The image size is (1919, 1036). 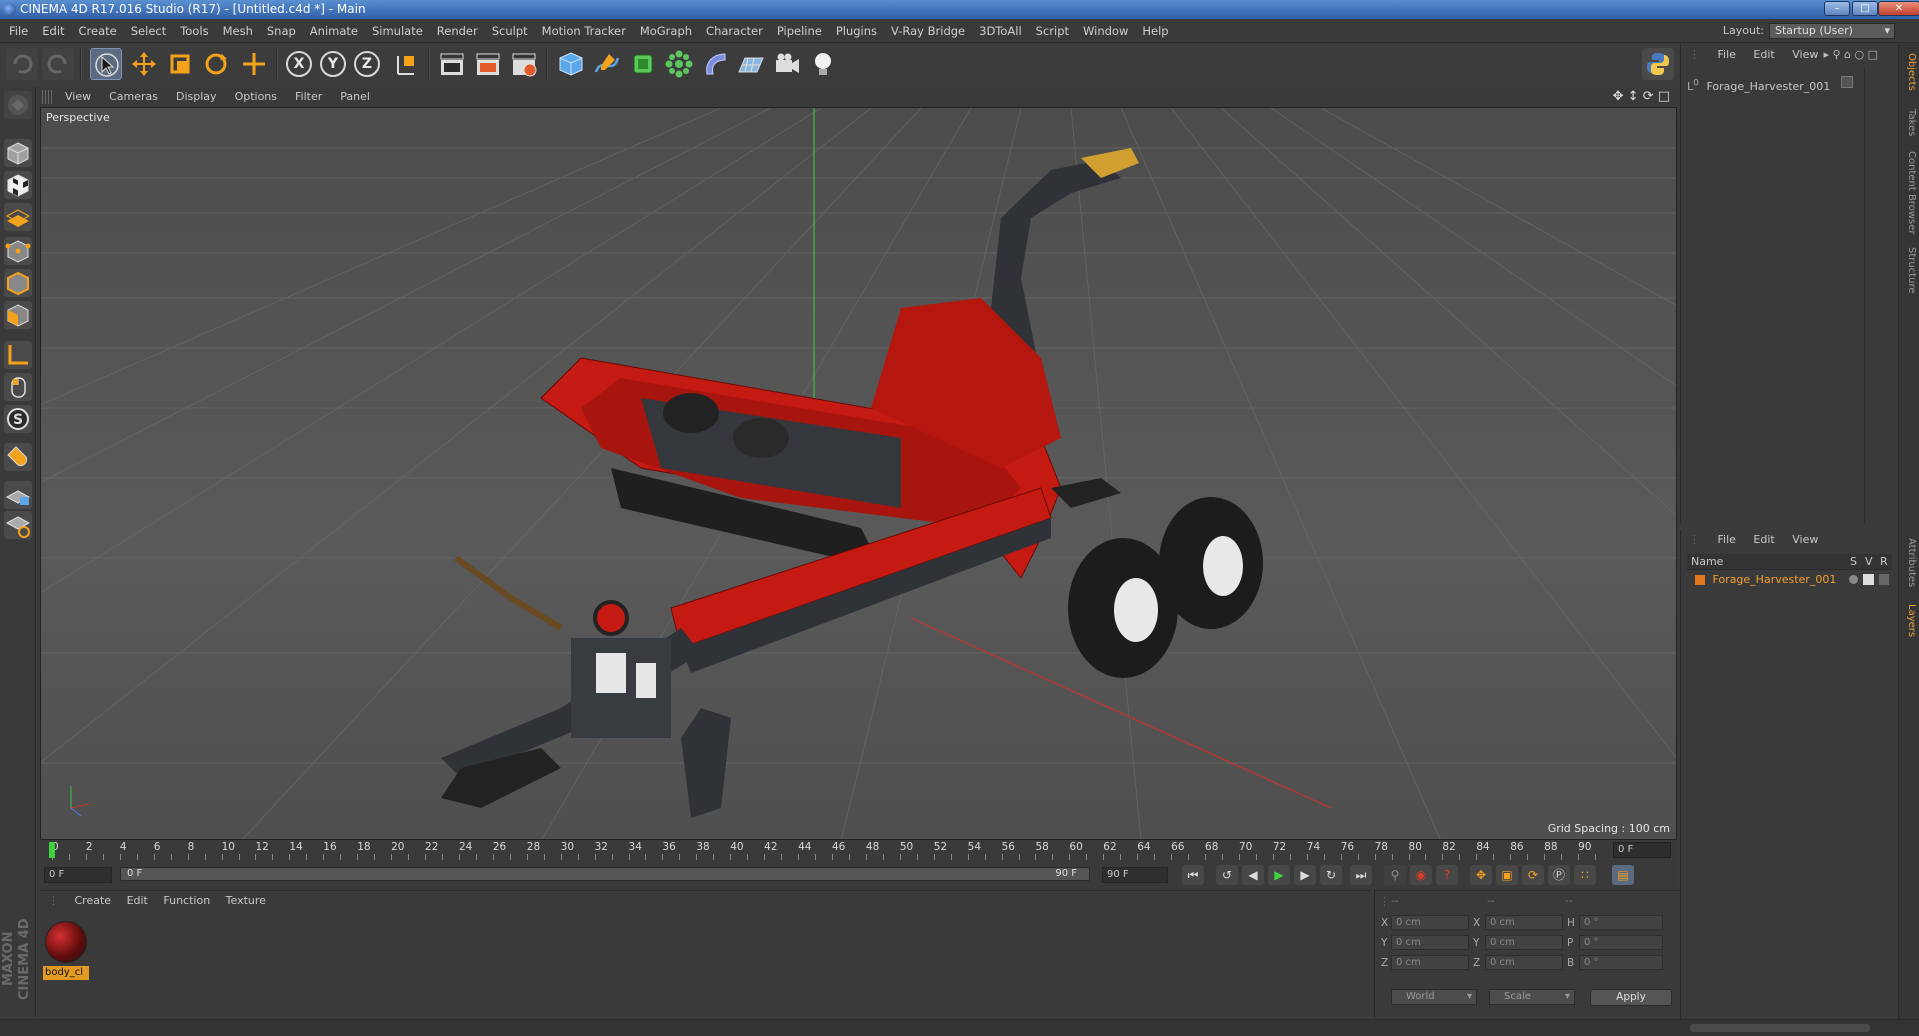 I want to click on key-rotation-button: ⟳, so click(x=1533, y=875).